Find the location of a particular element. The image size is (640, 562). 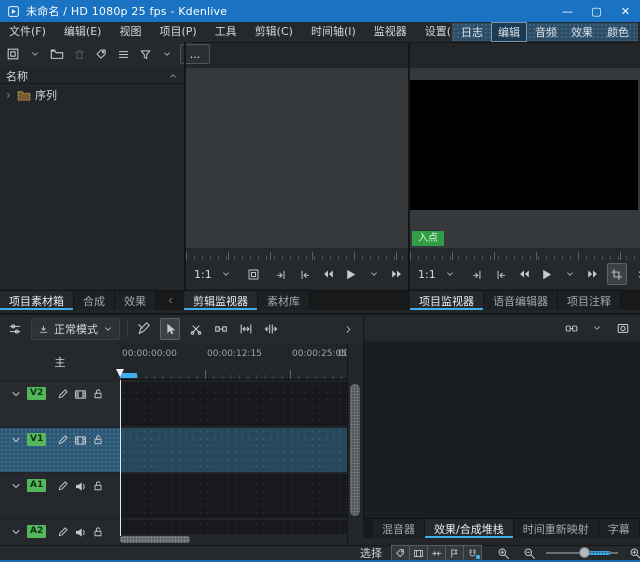

tab-subtitles: 字幕 is located at coordinates (619, 528).